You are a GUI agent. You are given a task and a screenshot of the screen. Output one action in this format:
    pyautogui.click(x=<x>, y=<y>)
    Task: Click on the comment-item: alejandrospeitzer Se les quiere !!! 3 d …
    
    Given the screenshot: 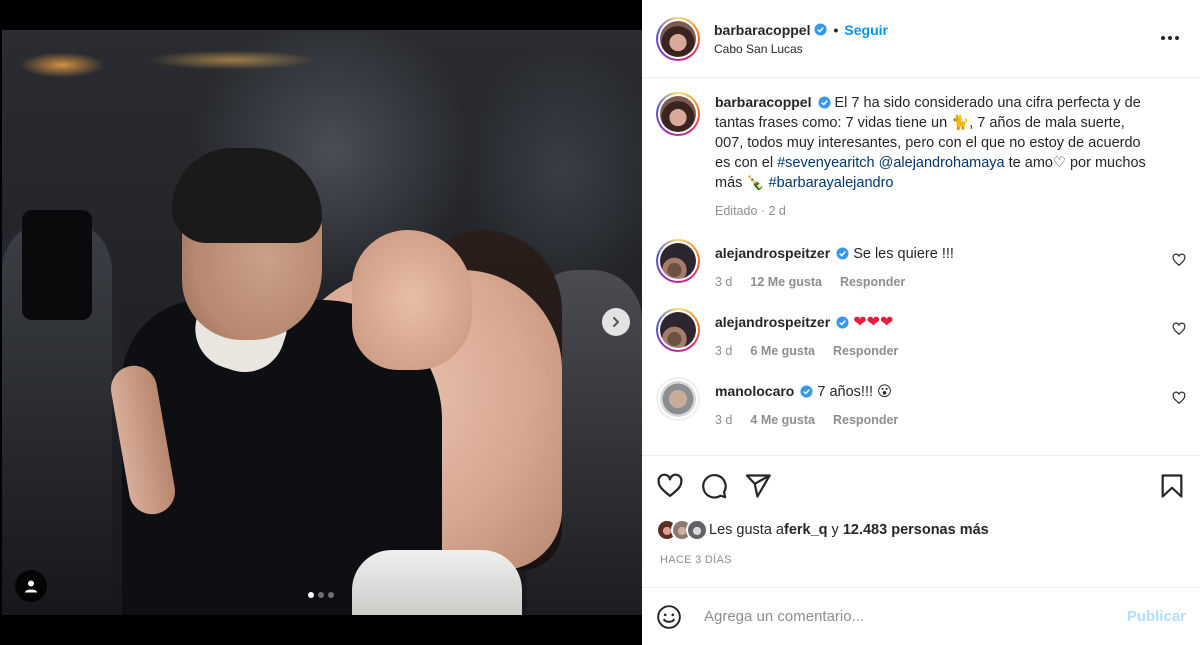 What is the action you would take?
    pyautogui.click(x=921, y=265)
    